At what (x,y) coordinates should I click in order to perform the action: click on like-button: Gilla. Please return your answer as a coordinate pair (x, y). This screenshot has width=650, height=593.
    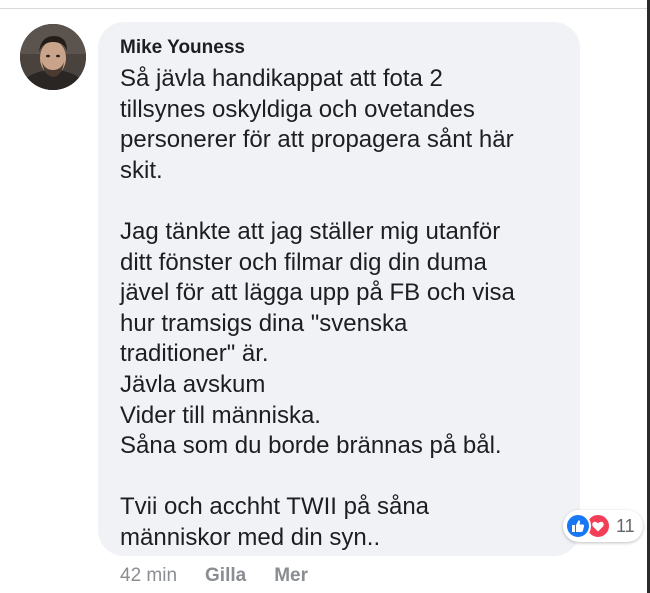
    Looking at the image, I should click on (225, 576).